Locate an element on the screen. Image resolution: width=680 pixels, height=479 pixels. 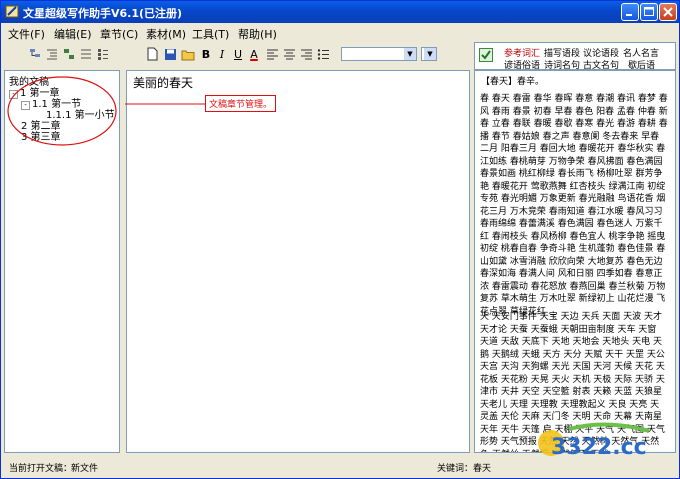
open-button is located at coordinates (188, 54).